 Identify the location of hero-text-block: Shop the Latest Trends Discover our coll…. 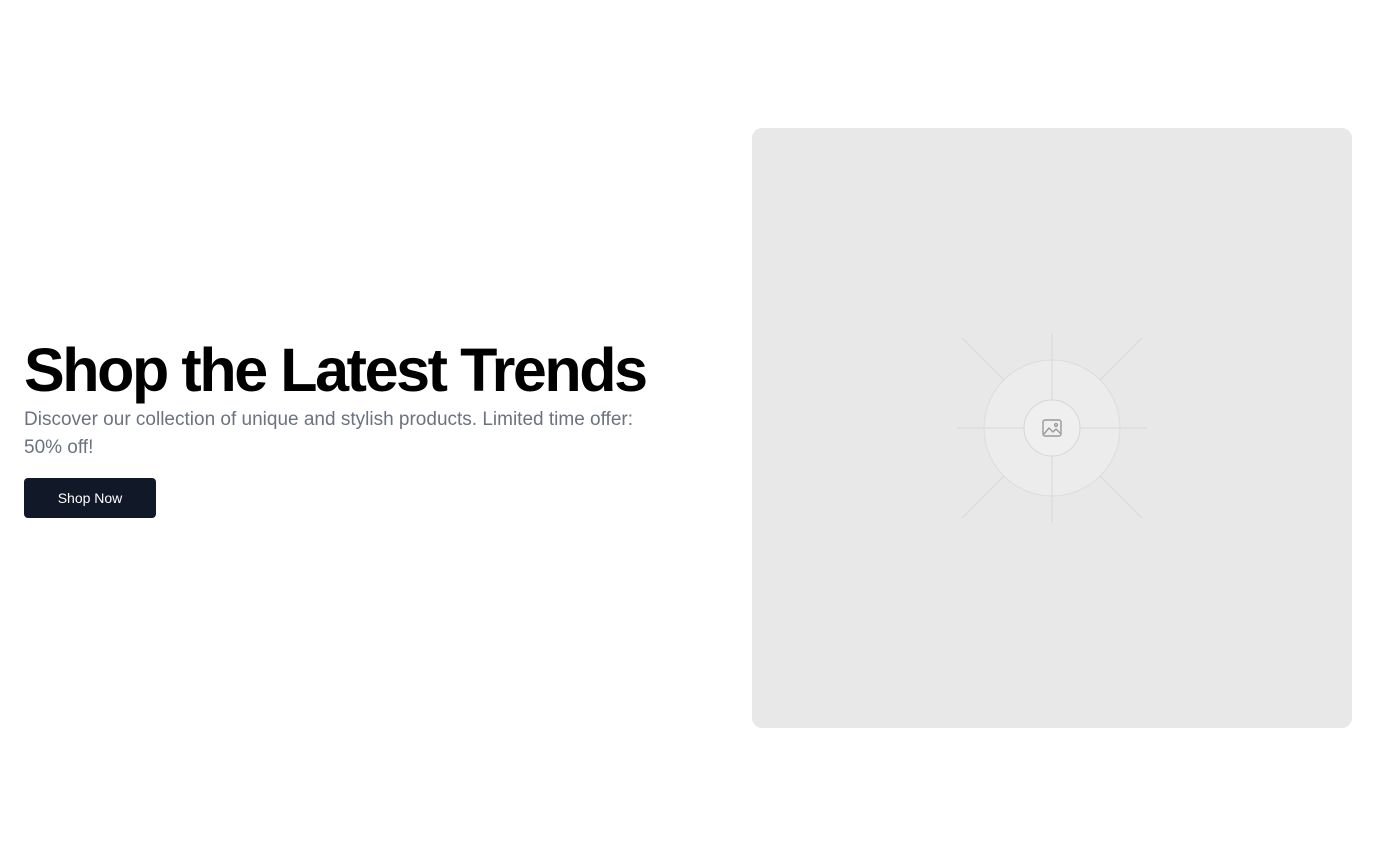
(344, 427).